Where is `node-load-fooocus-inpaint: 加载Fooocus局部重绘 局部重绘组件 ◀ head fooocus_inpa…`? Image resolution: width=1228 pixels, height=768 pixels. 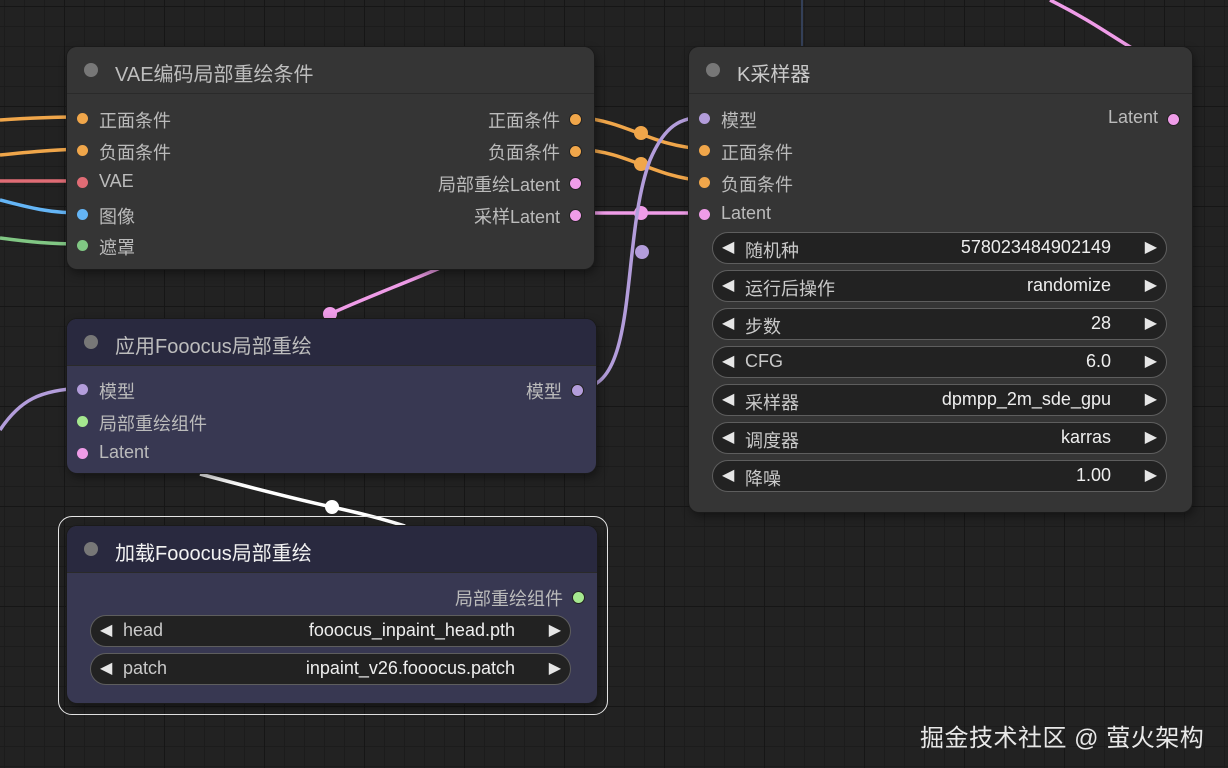
node-load-fooocus-inpaint: 加载Fooocus局部重绘 局部重绘组件 ◀ head fooocus_inpa… is located at coordinates (332, 614).